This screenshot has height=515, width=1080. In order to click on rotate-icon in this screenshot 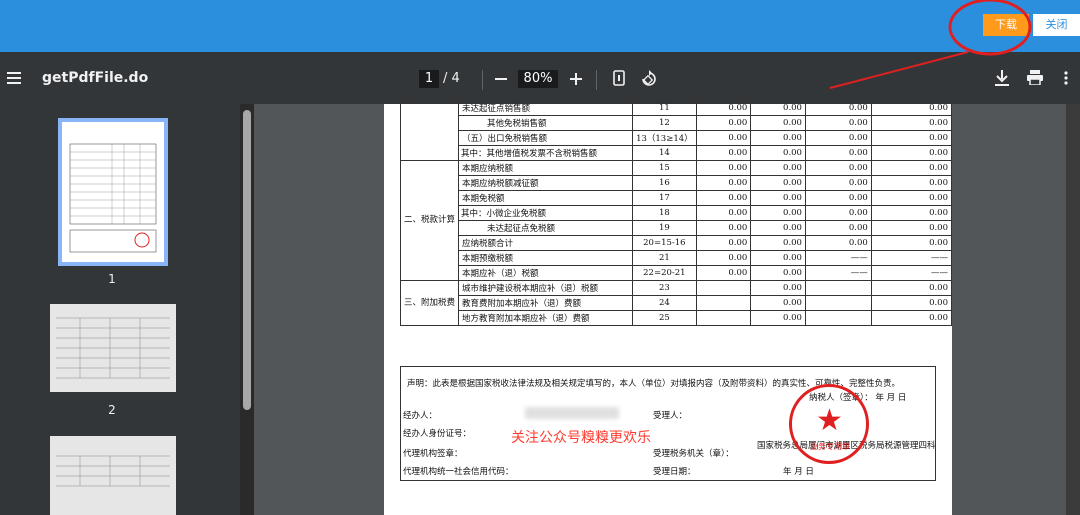, I will do `click(648, 78)`.